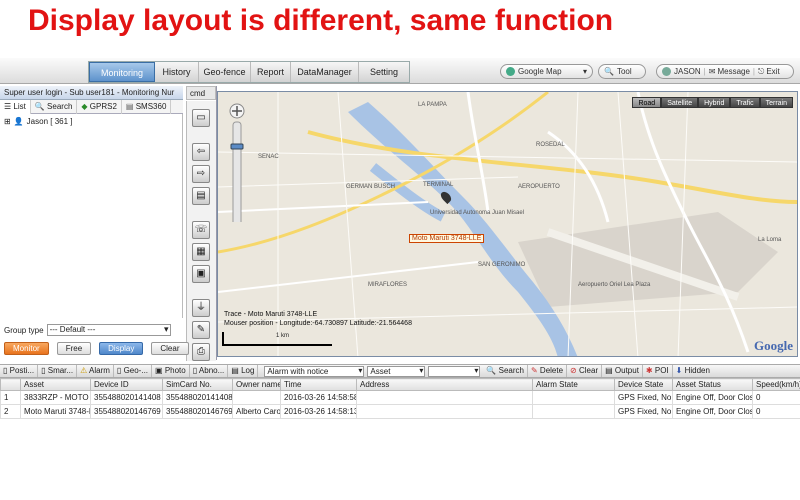  What do you see at coordinates (318, 384) in the screenshot?
I see `column-header: Time` at bounding box center [318, 384].